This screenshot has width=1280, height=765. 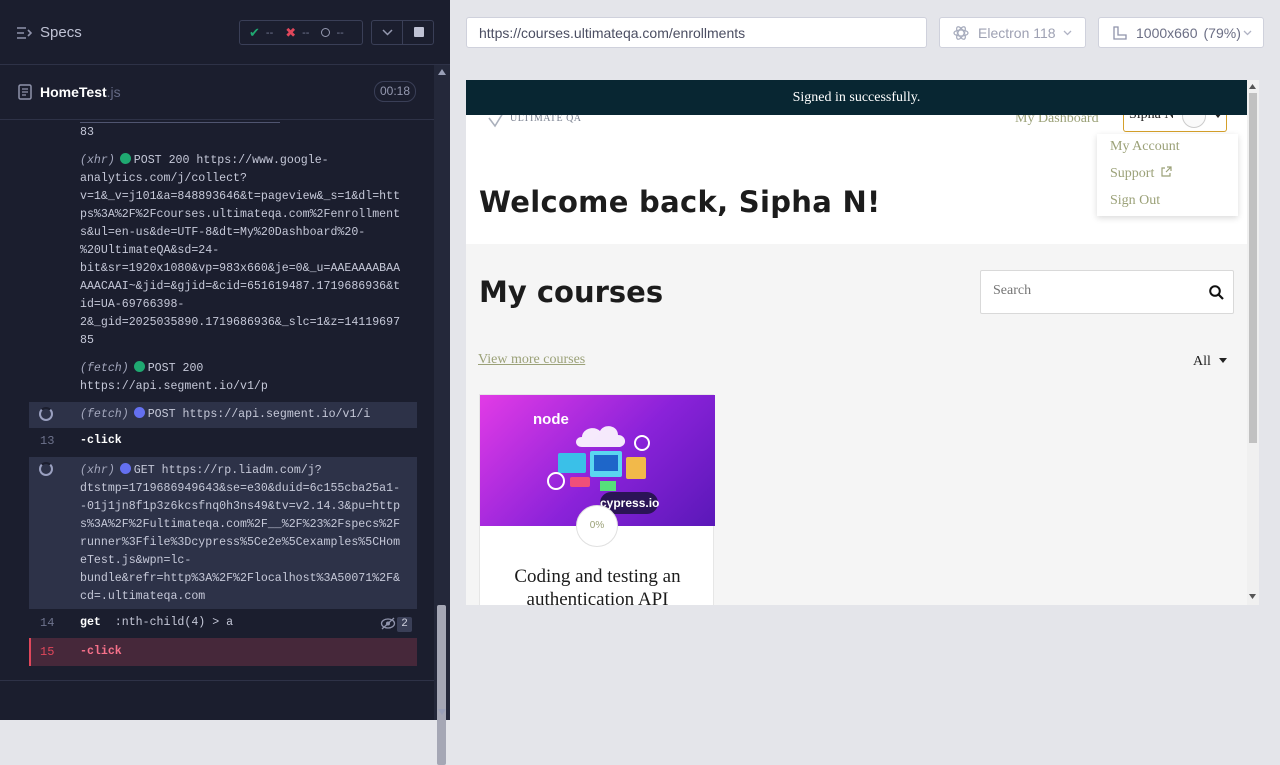 What do you see at coordinates (531, 360) in the screenshot?
I see `view-more-courses-link: View more courses` at bounding box center [531, 360].